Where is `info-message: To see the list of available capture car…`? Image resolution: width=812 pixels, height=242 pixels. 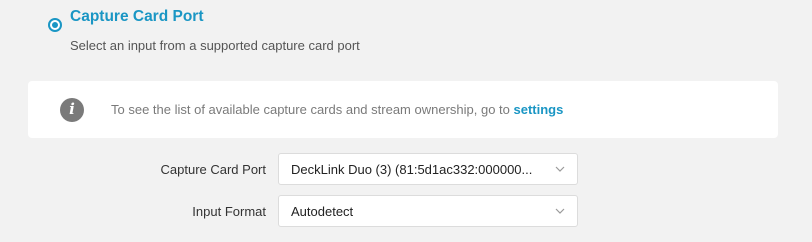 info-message: To see the list of available capture car… is located at coordinates (312, 109).